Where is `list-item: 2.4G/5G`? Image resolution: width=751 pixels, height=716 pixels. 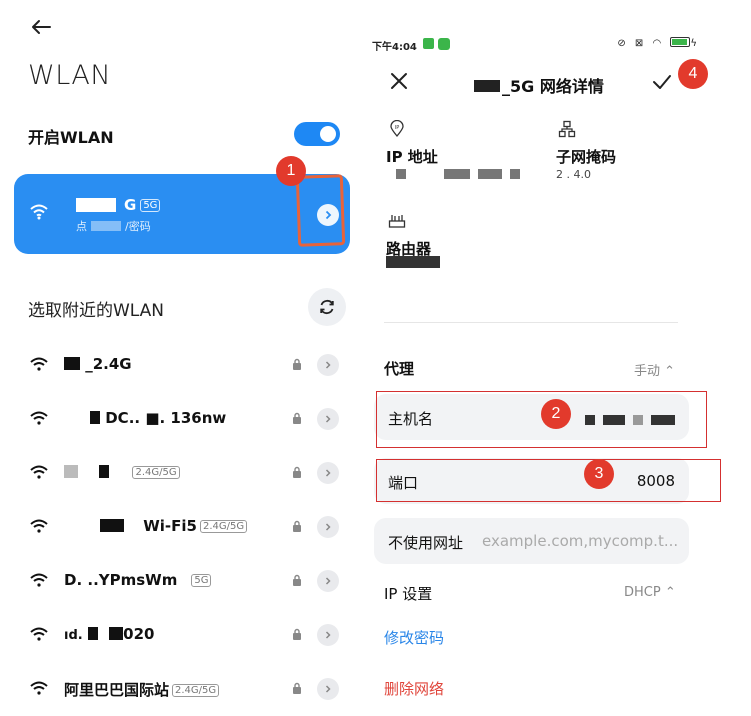 list-item: 2.4G/5G is located at coordinates (181, 473).